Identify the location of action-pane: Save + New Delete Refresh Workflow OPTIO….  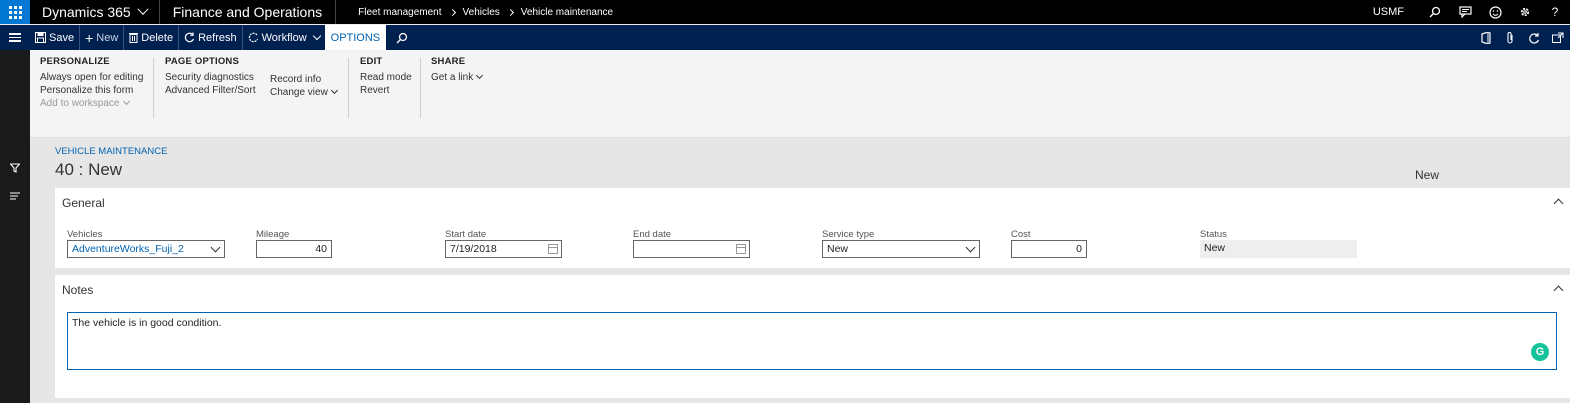
(785, 37).